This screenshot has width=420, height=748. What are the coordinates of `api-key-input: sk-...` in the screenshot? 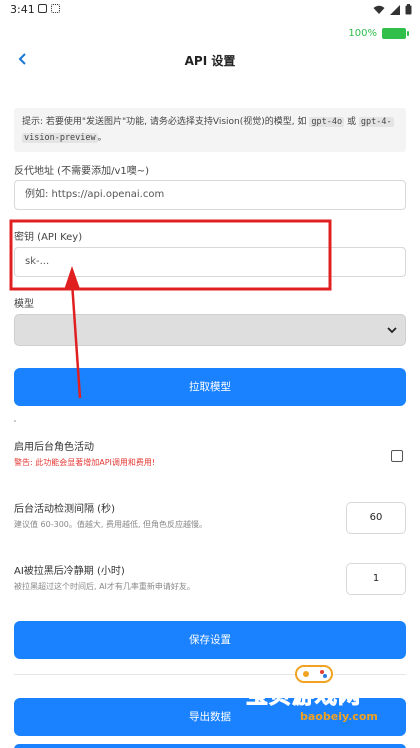 It's located at (210, 262).